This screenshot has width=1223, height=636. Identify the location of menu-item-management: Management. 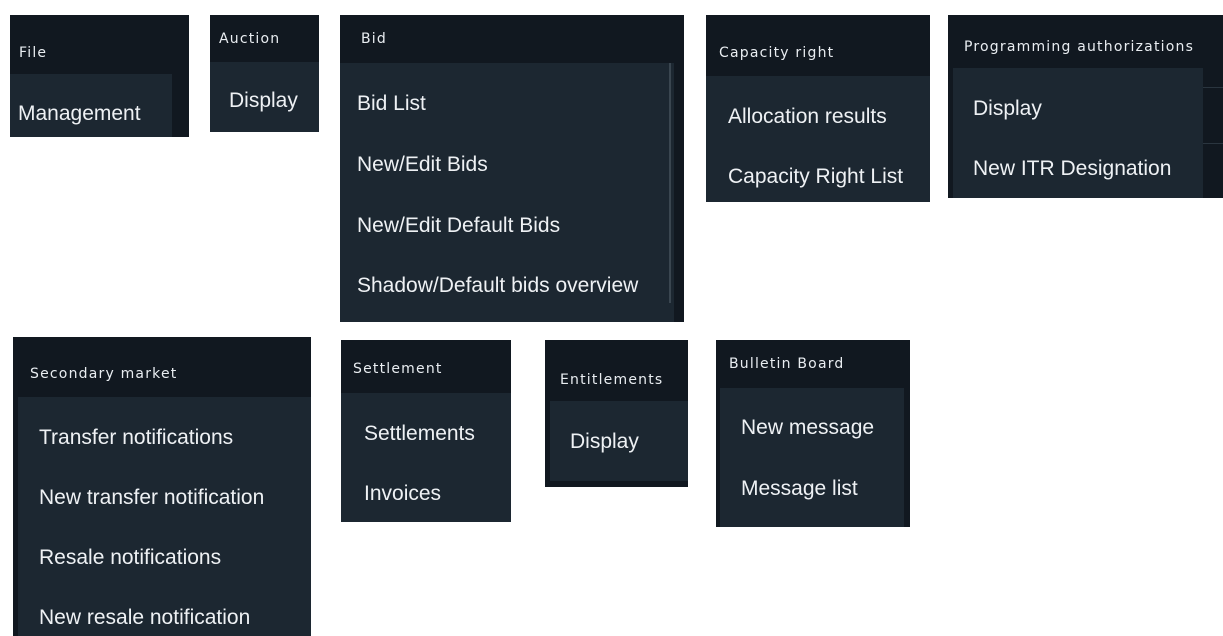
(95, 114).